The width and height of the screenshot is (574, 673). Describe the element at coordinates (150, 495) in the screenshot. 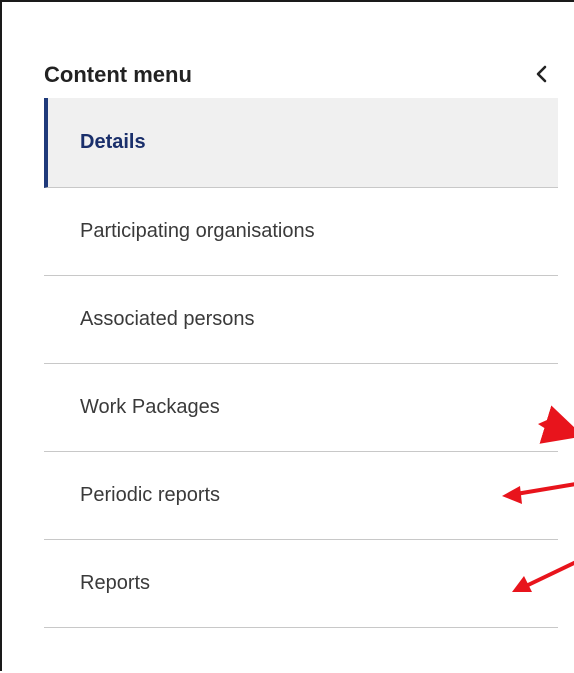

I see `menu-item-label: Periodic reports` at that location.